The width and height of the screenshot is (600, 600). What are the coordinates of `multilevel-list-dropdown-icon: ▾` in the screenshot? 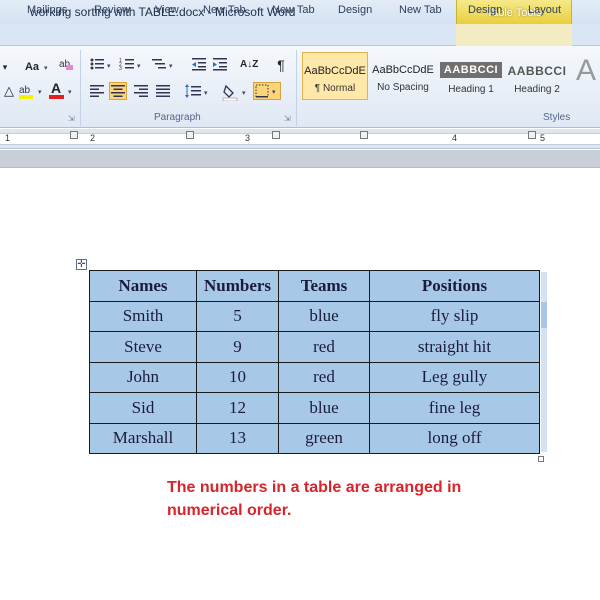 It's located at (171, 66).